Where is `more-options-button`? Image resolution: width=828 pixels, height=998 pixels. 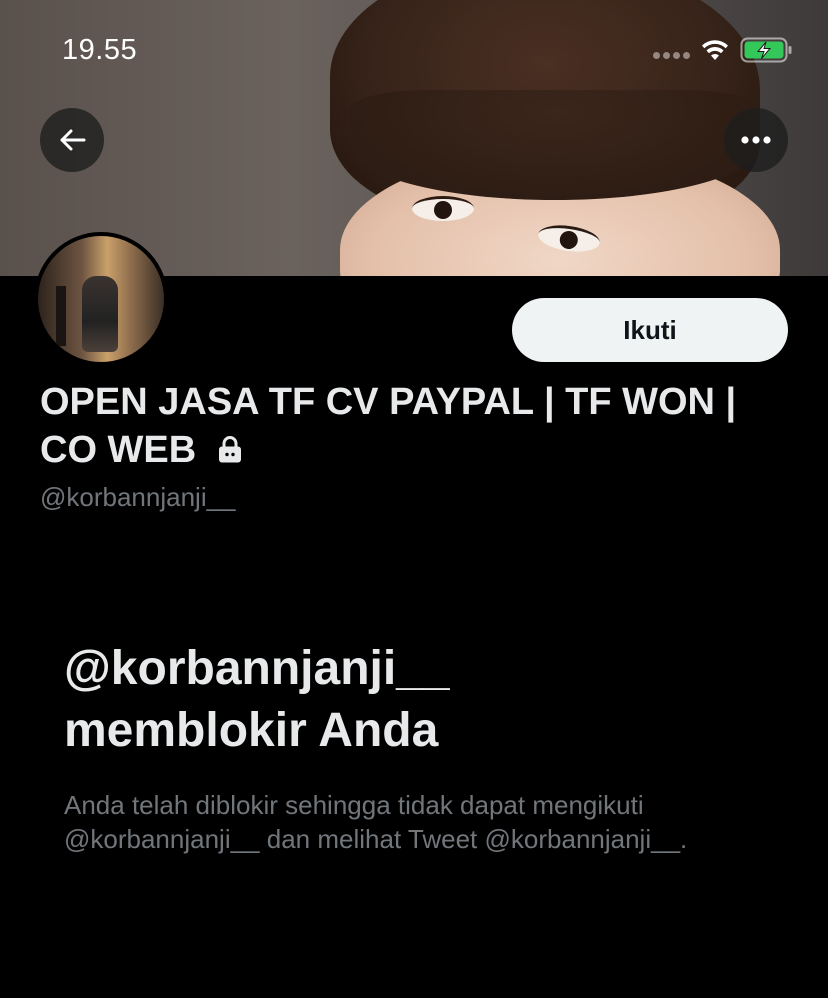 more-options-button is located at coordinates (756, 140).